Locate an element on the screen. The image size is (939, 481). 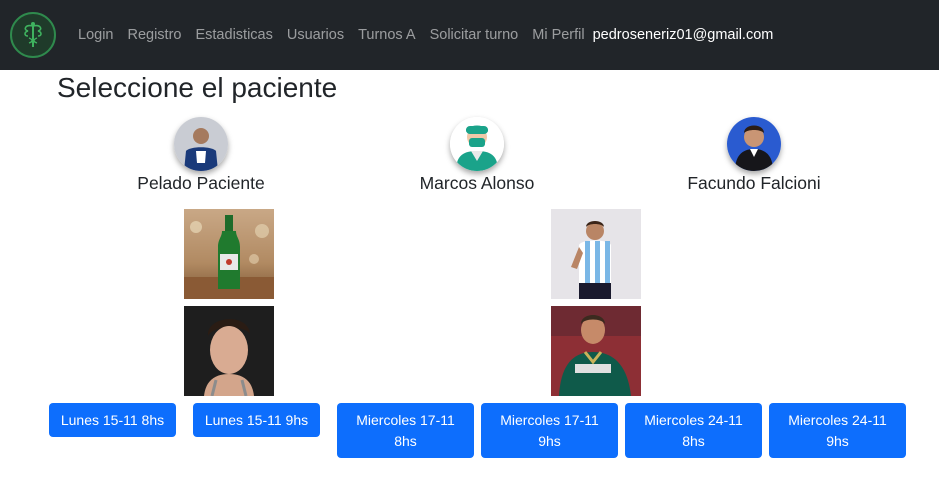
nav-link-turnos-a: Turnos A is located at coordinates (387, 35).